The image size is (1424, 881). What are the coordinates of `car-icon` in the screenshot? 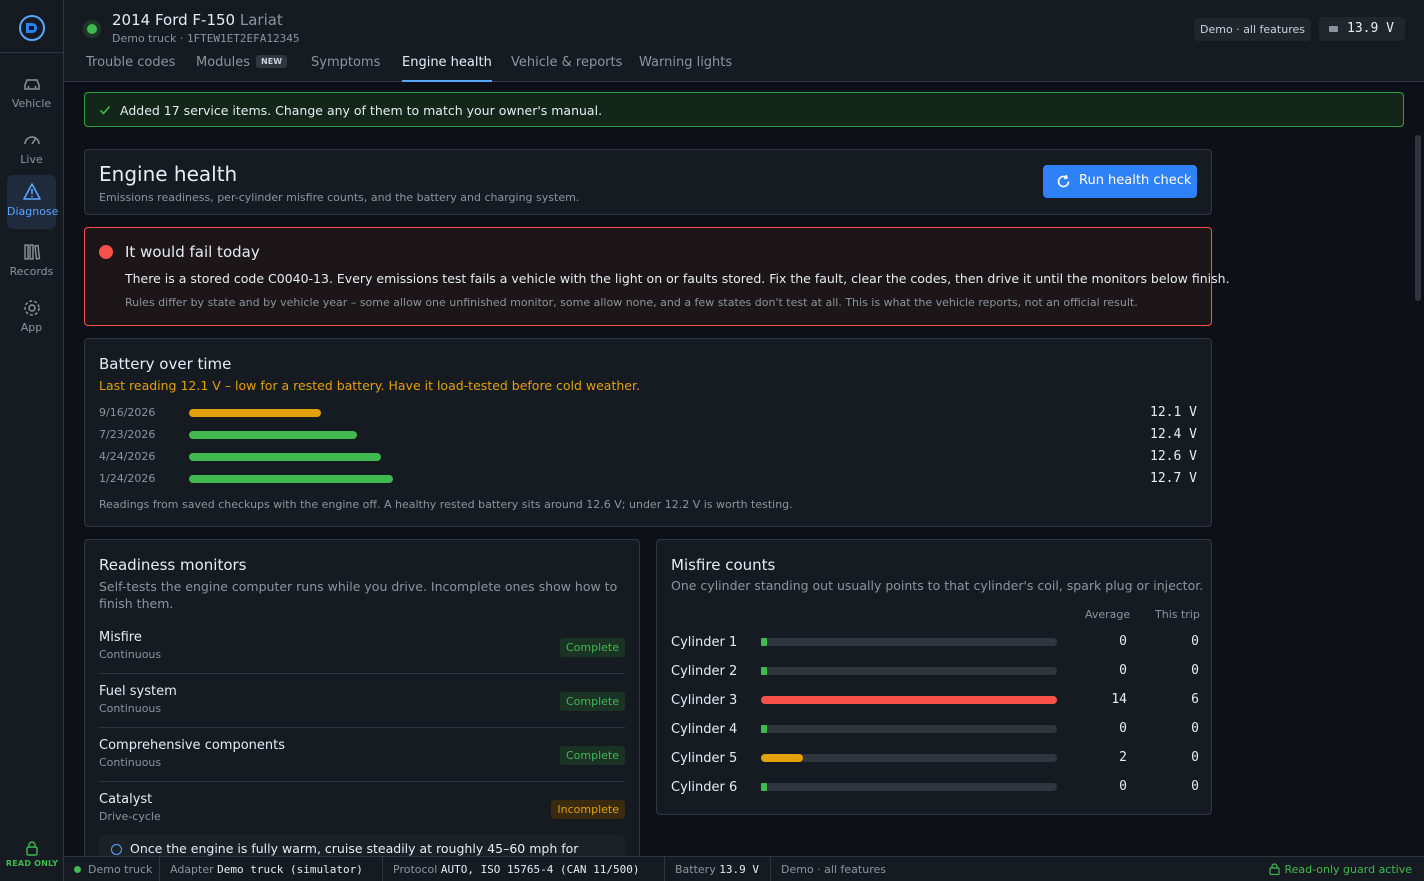 It's located at (31, 84).